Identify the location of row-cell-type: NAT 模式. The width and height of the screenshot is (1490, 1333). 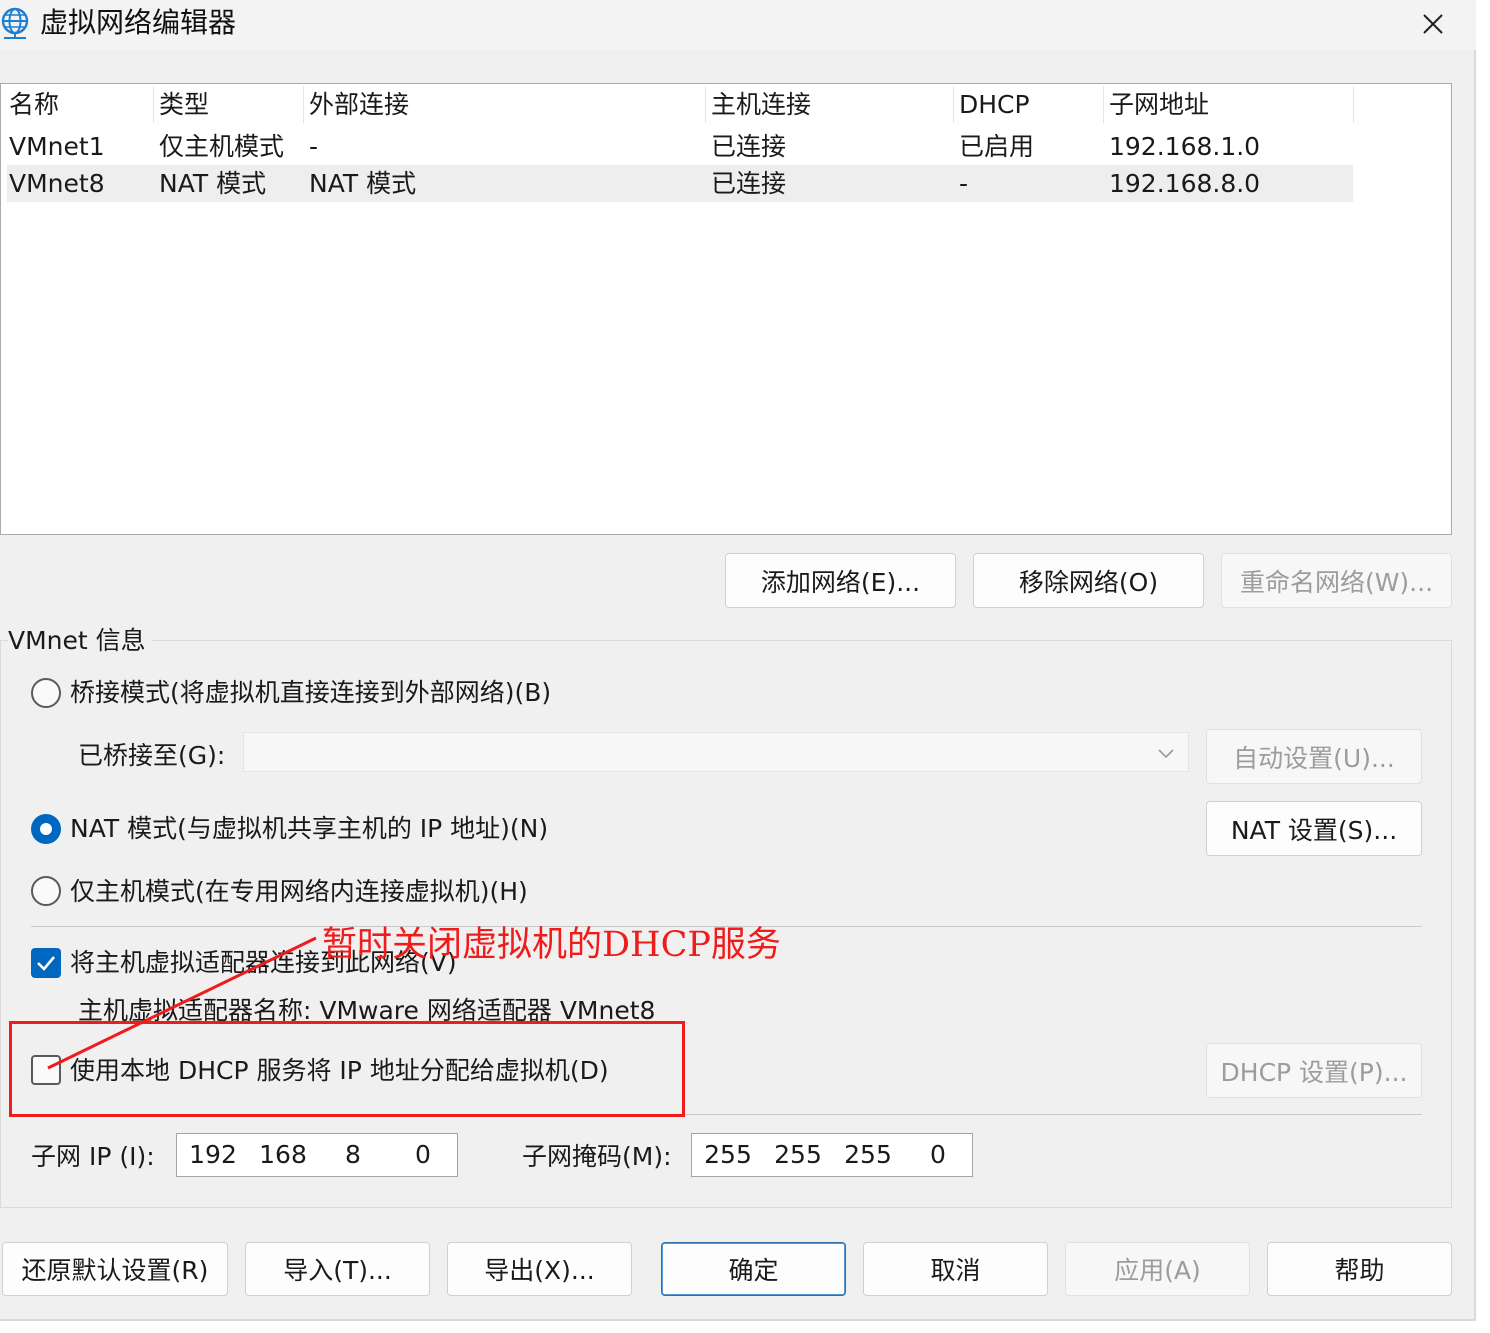
(213, 183).